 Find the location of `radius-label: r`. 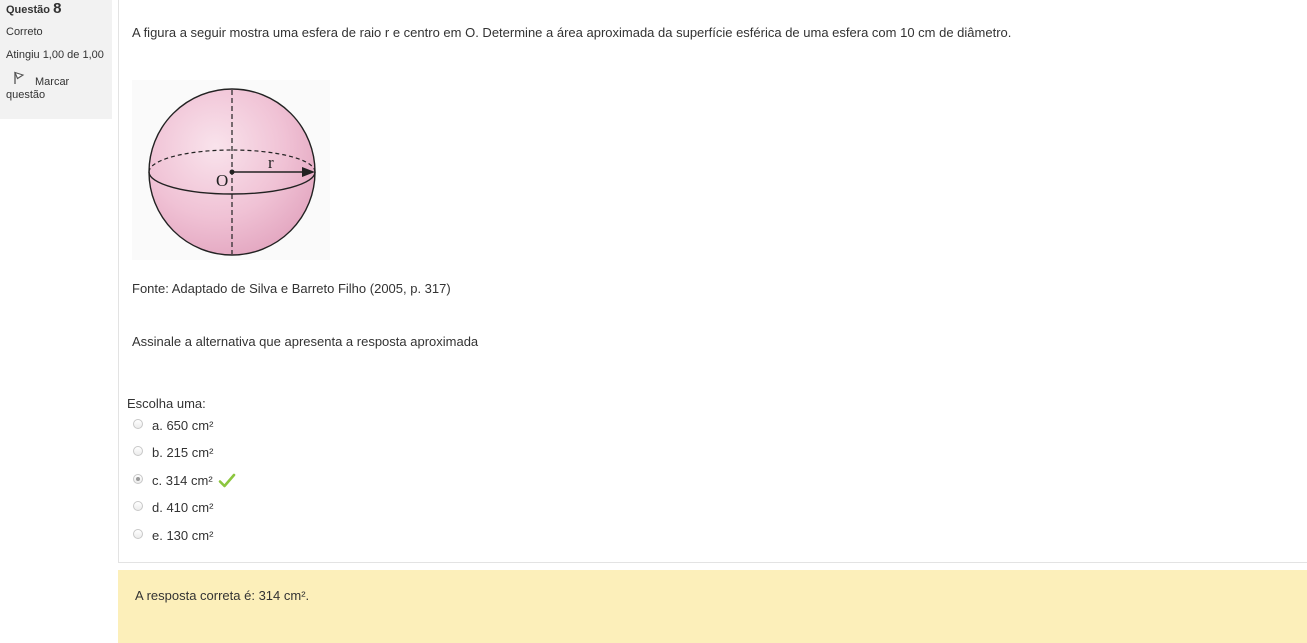

radius-label: r is located at coordinates (271, 162).